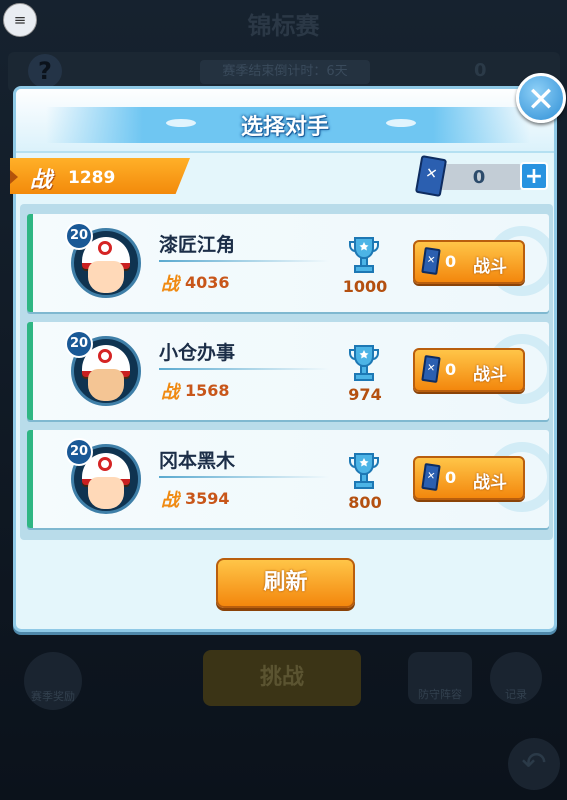 The height and width of the screenshot is (800, 567). Describe the element at coordinates (365, 286) in the screenshot. I see `trophy-count: 1000` at that location.